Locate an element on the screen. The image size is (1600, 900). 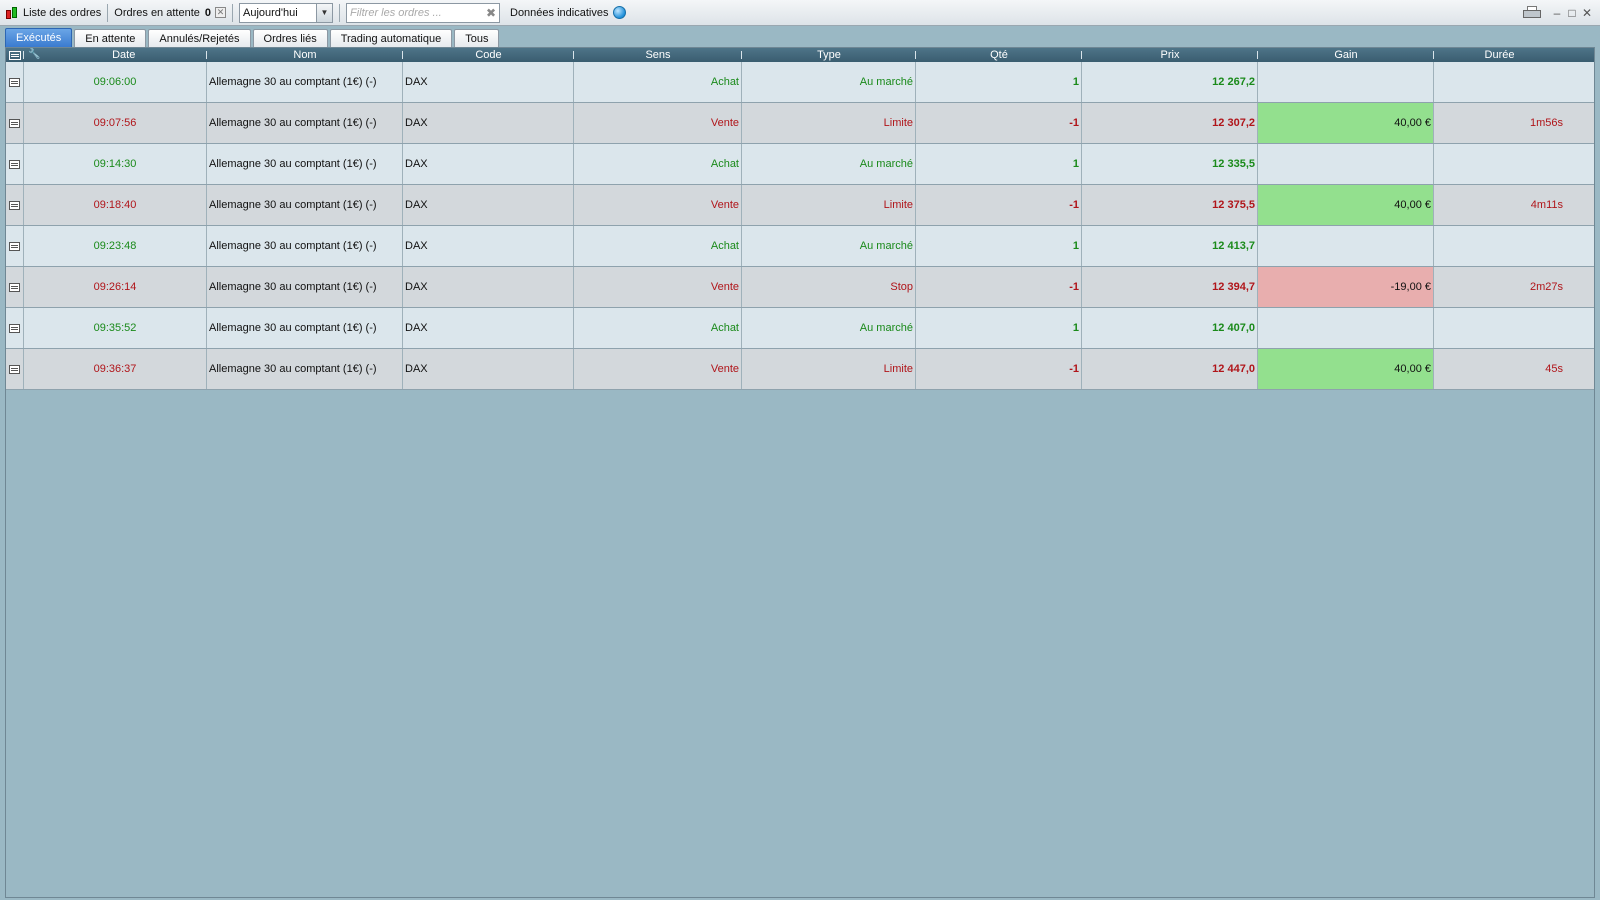
period-select-value: Aujourd'hui is located at coordinates (270, 12).